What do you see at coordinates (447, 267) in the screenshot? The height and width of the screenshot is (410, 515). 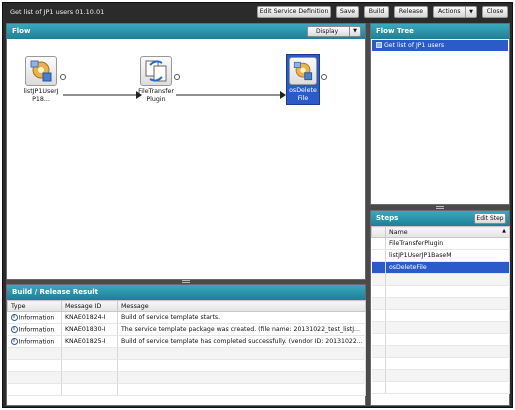 I see `step-name: osDeleteFile` at bounding box center [447, 267].